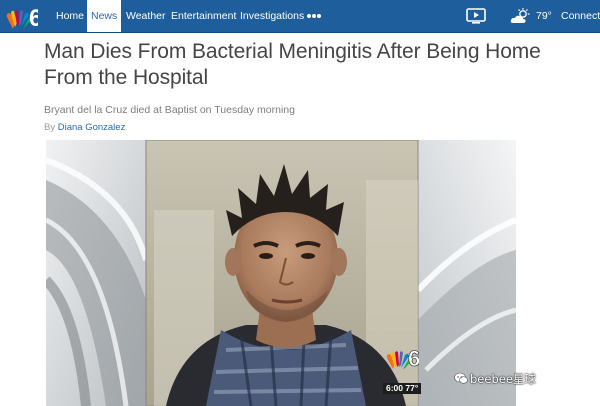 This screenshot has width=600, height=406. Describe the element at coordinates (314, 16) in the screenshot. I see `more-dots-icon` at that location.